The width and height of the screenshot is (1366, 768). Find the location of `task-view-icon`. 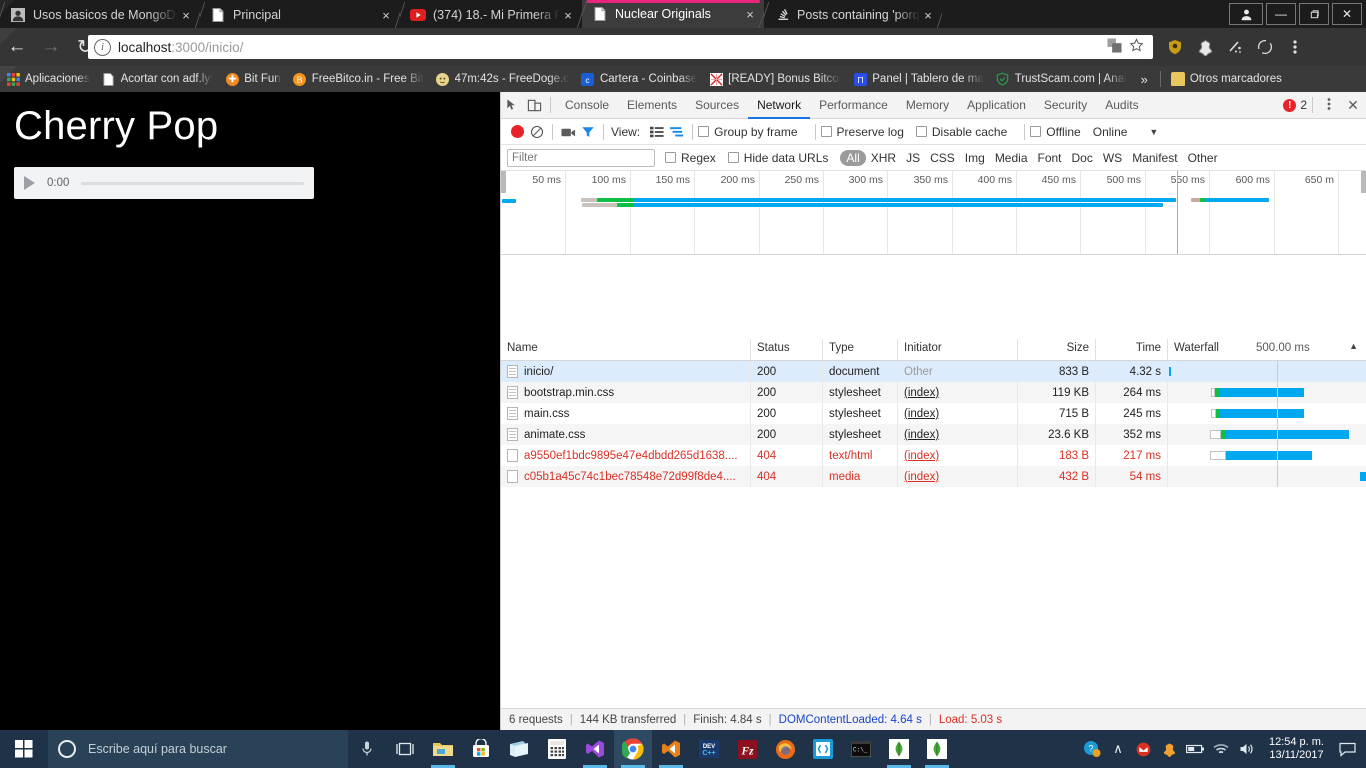

task-view-icon is located at coordinates (405, 749).